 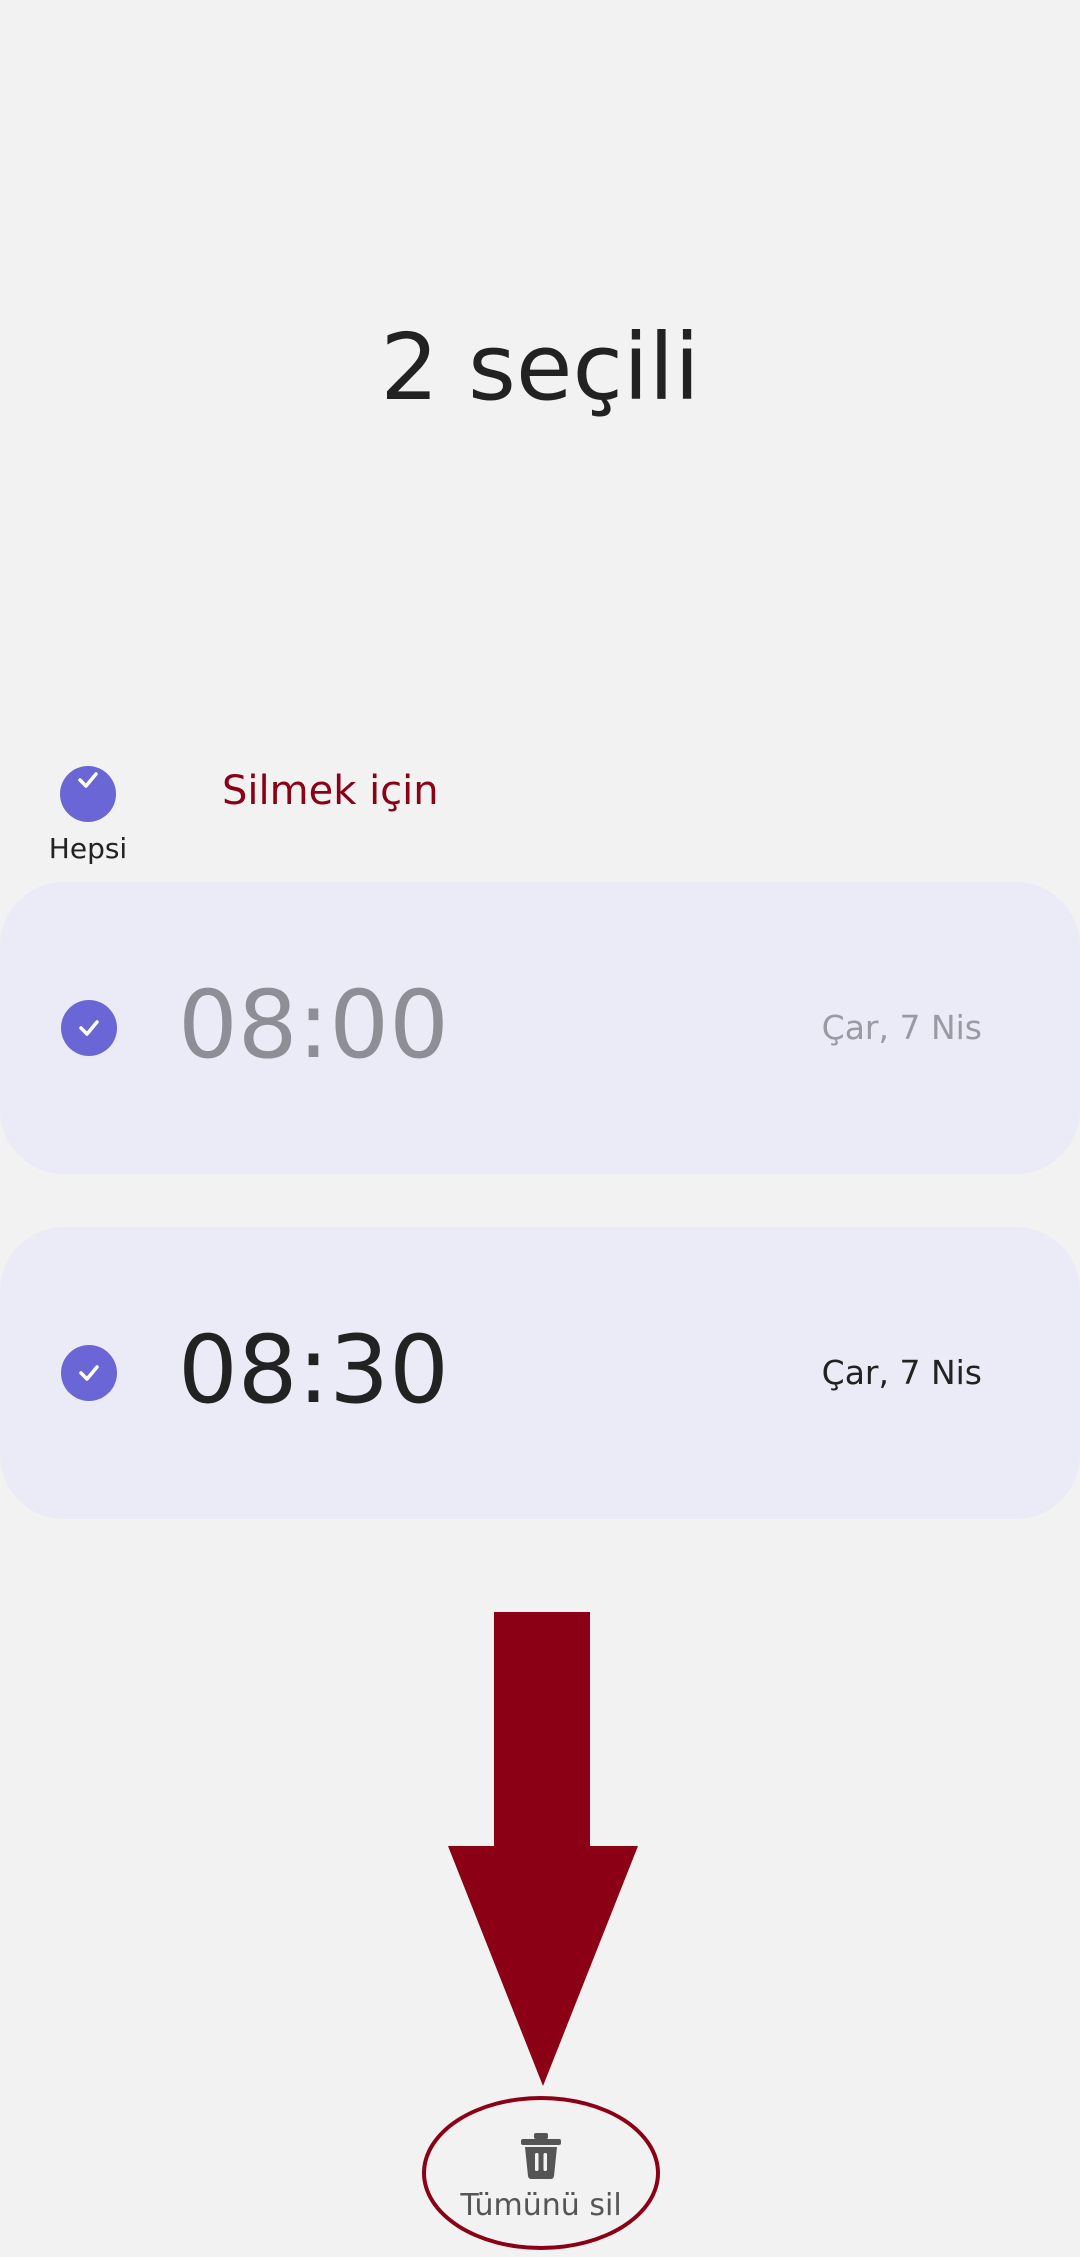 I want to click on page-title: 2 seçili, so click(x=540, y=367).